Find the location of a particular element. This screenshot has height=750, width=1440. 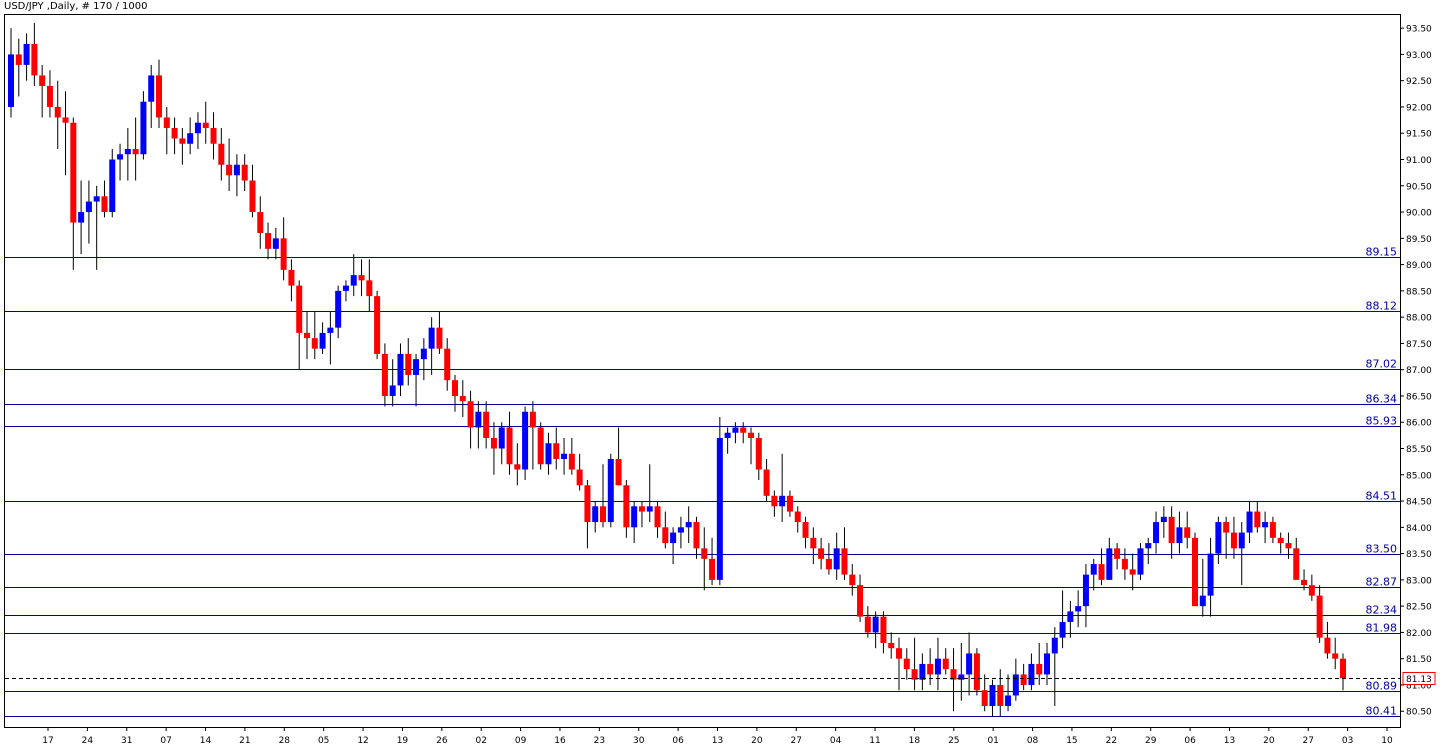

price-tick-label: 86.50 is located at coordinates (1419, 397).